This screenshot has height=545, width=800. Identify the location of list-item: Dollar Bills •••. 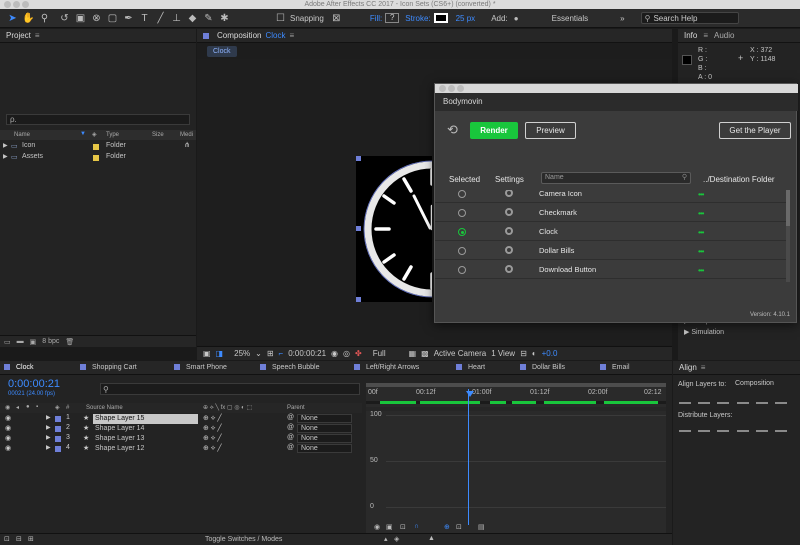
(611, 250).